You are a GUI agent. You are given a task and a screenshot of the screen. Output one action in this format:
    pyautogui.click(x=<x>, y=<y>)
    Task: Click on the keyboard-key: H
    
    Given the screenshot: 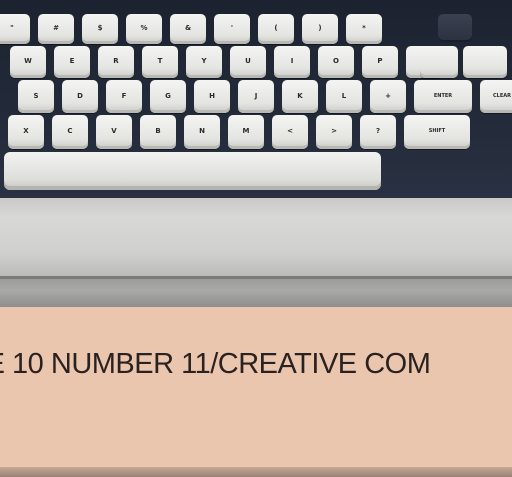 What is the action you would take?
    pyautogui.click(x=212, y=96)
    